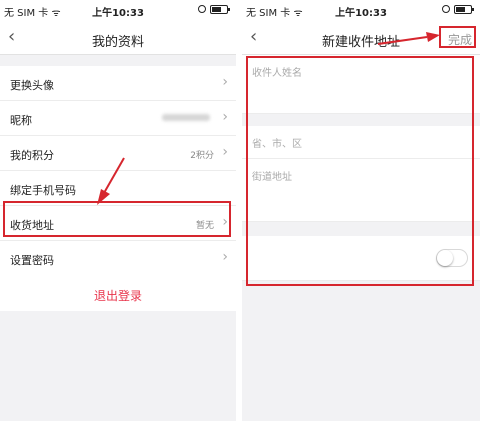 The width and height of the screenshot is (480, 421). I want to click on row-label: 昵称, so click(21, 120).